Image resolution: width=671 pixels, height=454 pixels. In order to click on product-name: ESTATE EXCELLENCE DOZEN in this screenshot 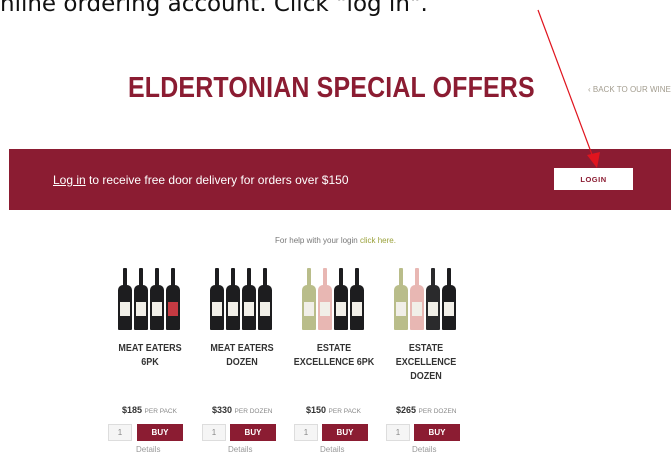, I will do `click(426, 363)`.